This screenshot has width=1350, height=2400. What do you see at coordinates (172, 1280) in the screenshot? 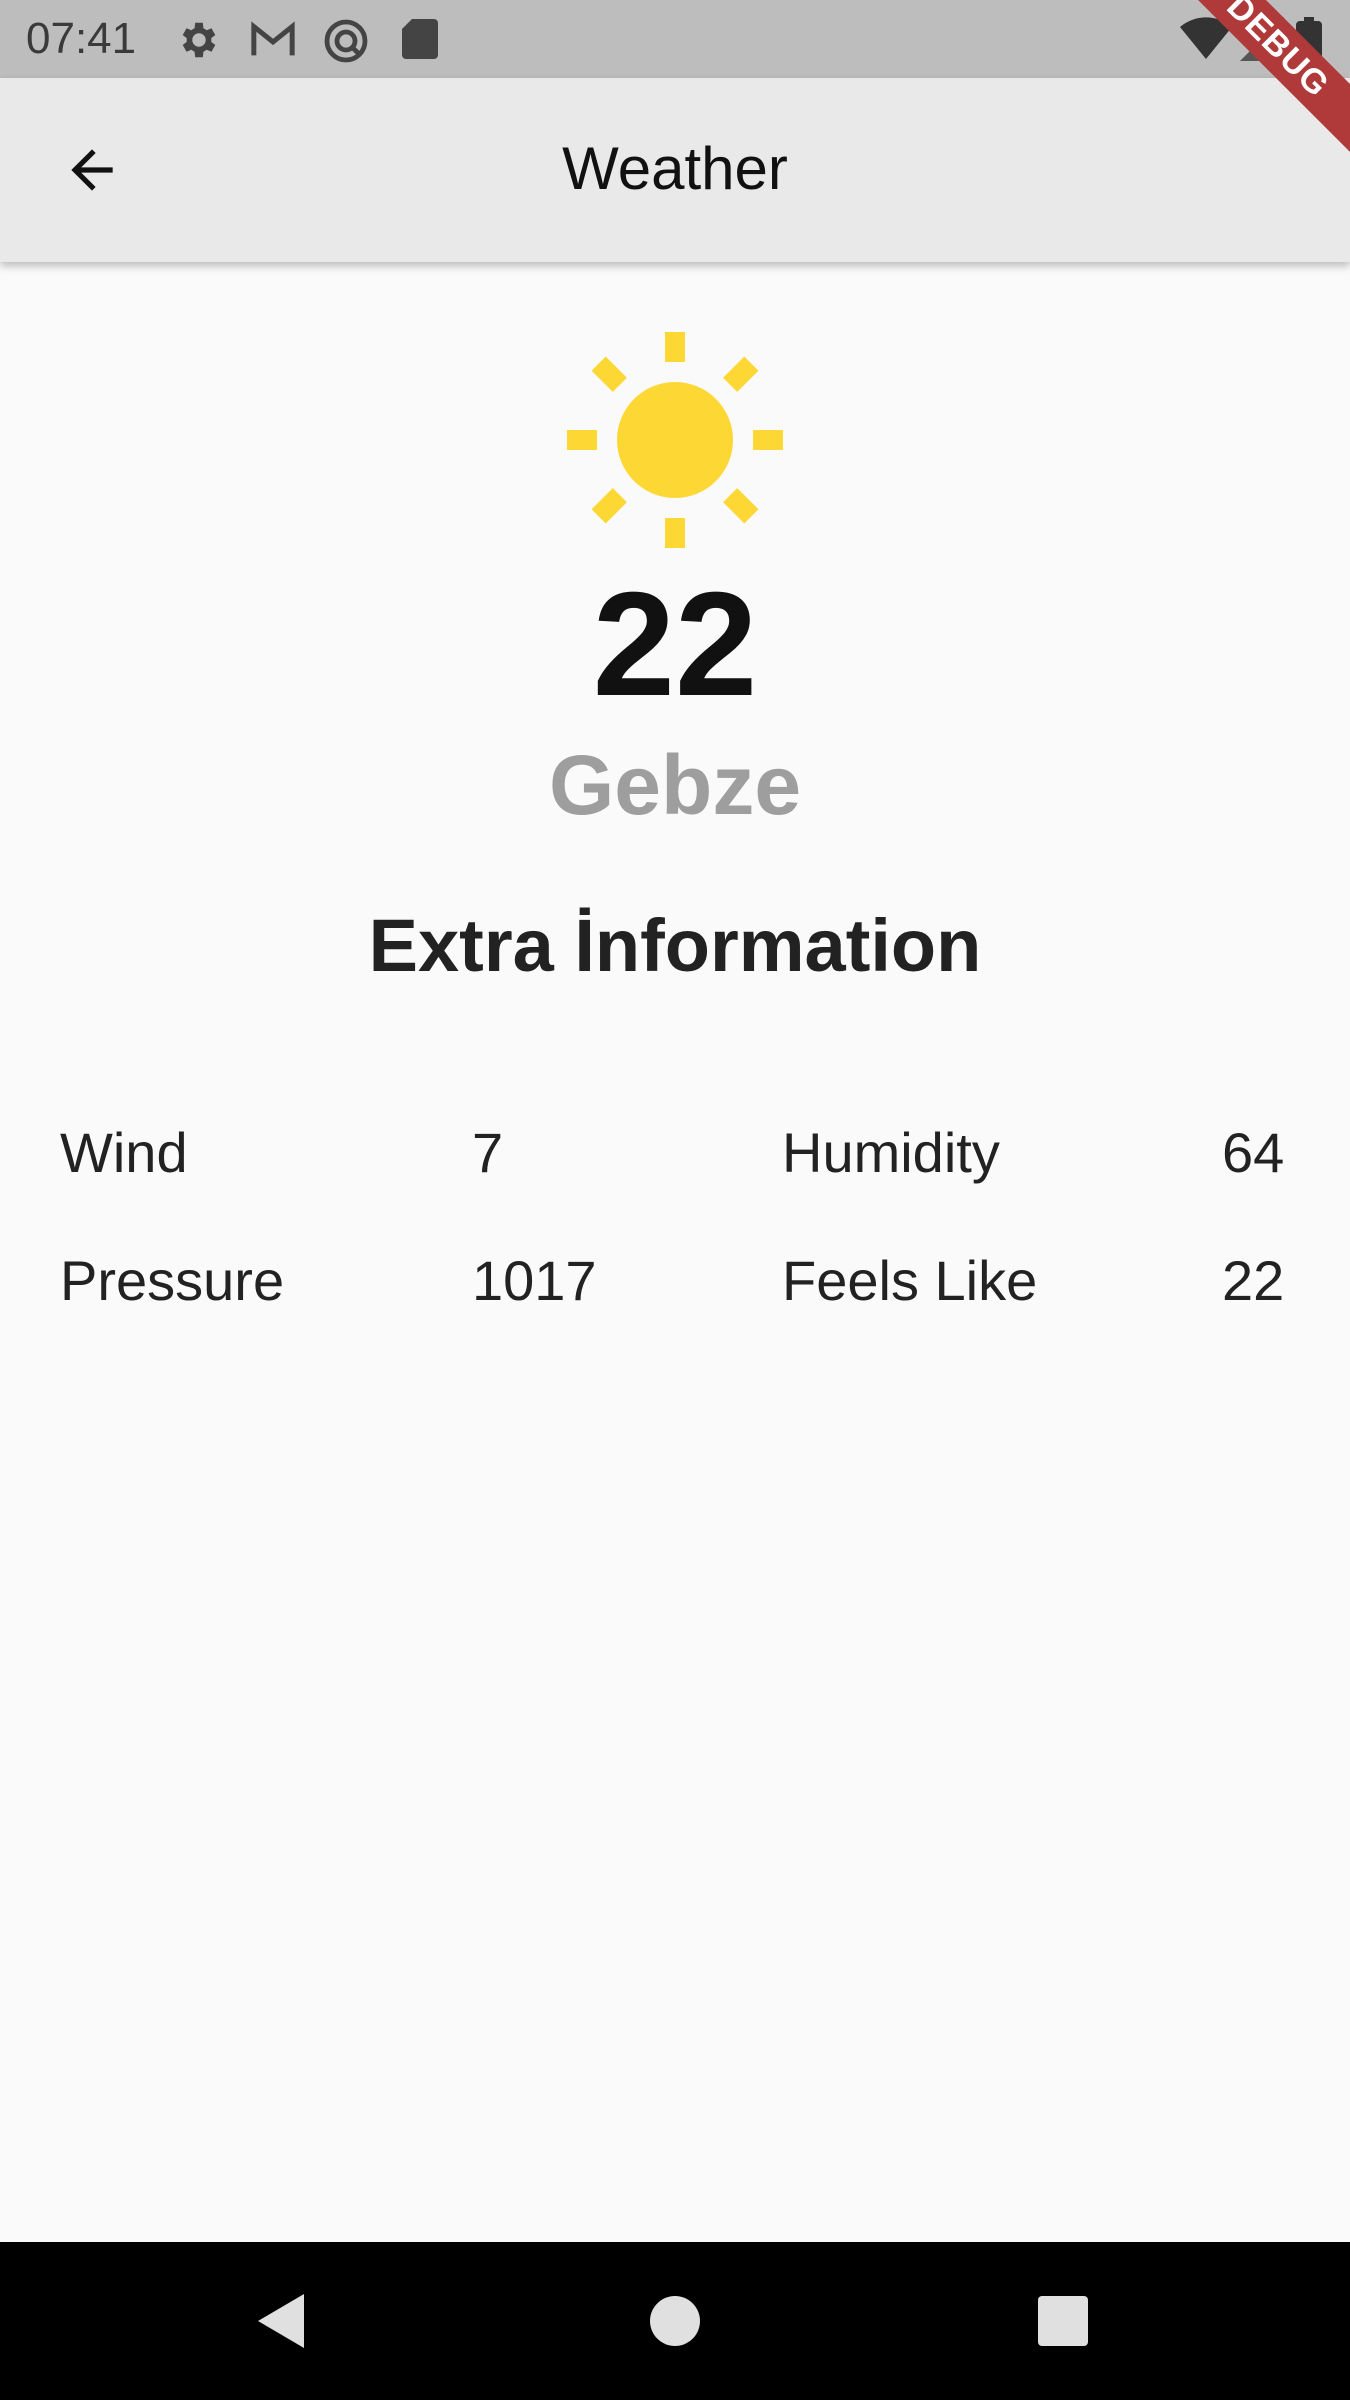
I see `pressure-label: Pressure` at bounding box center [172, 1280].